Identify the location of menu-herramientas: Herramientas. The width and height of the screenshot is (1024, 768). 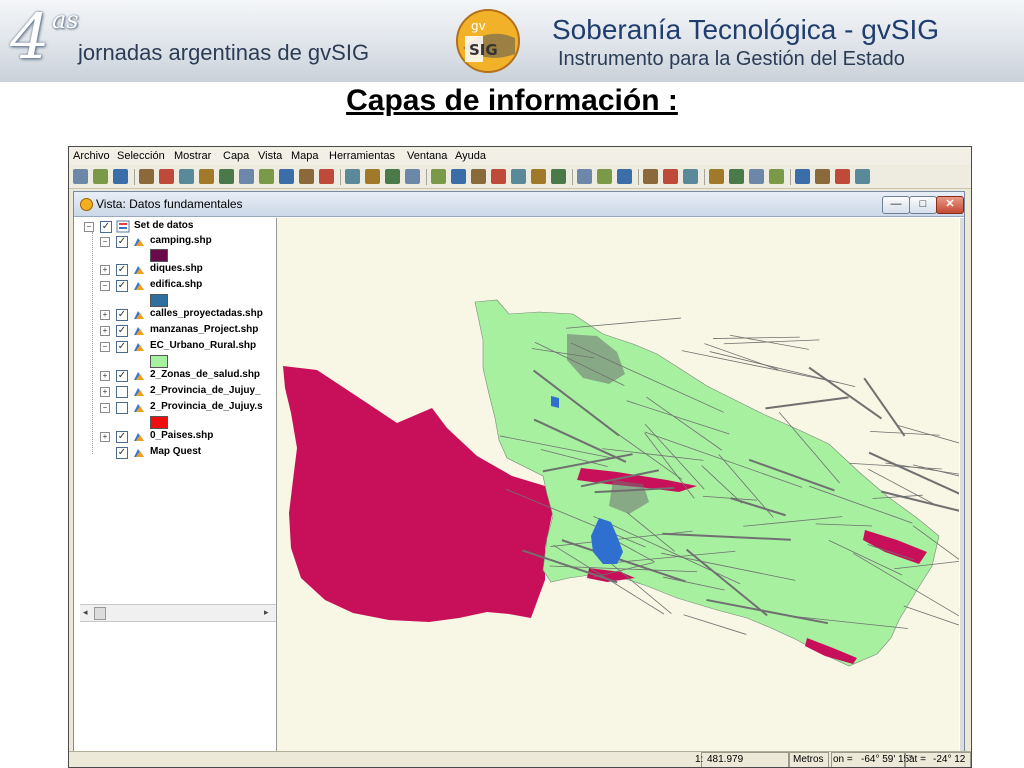
(362, 156).